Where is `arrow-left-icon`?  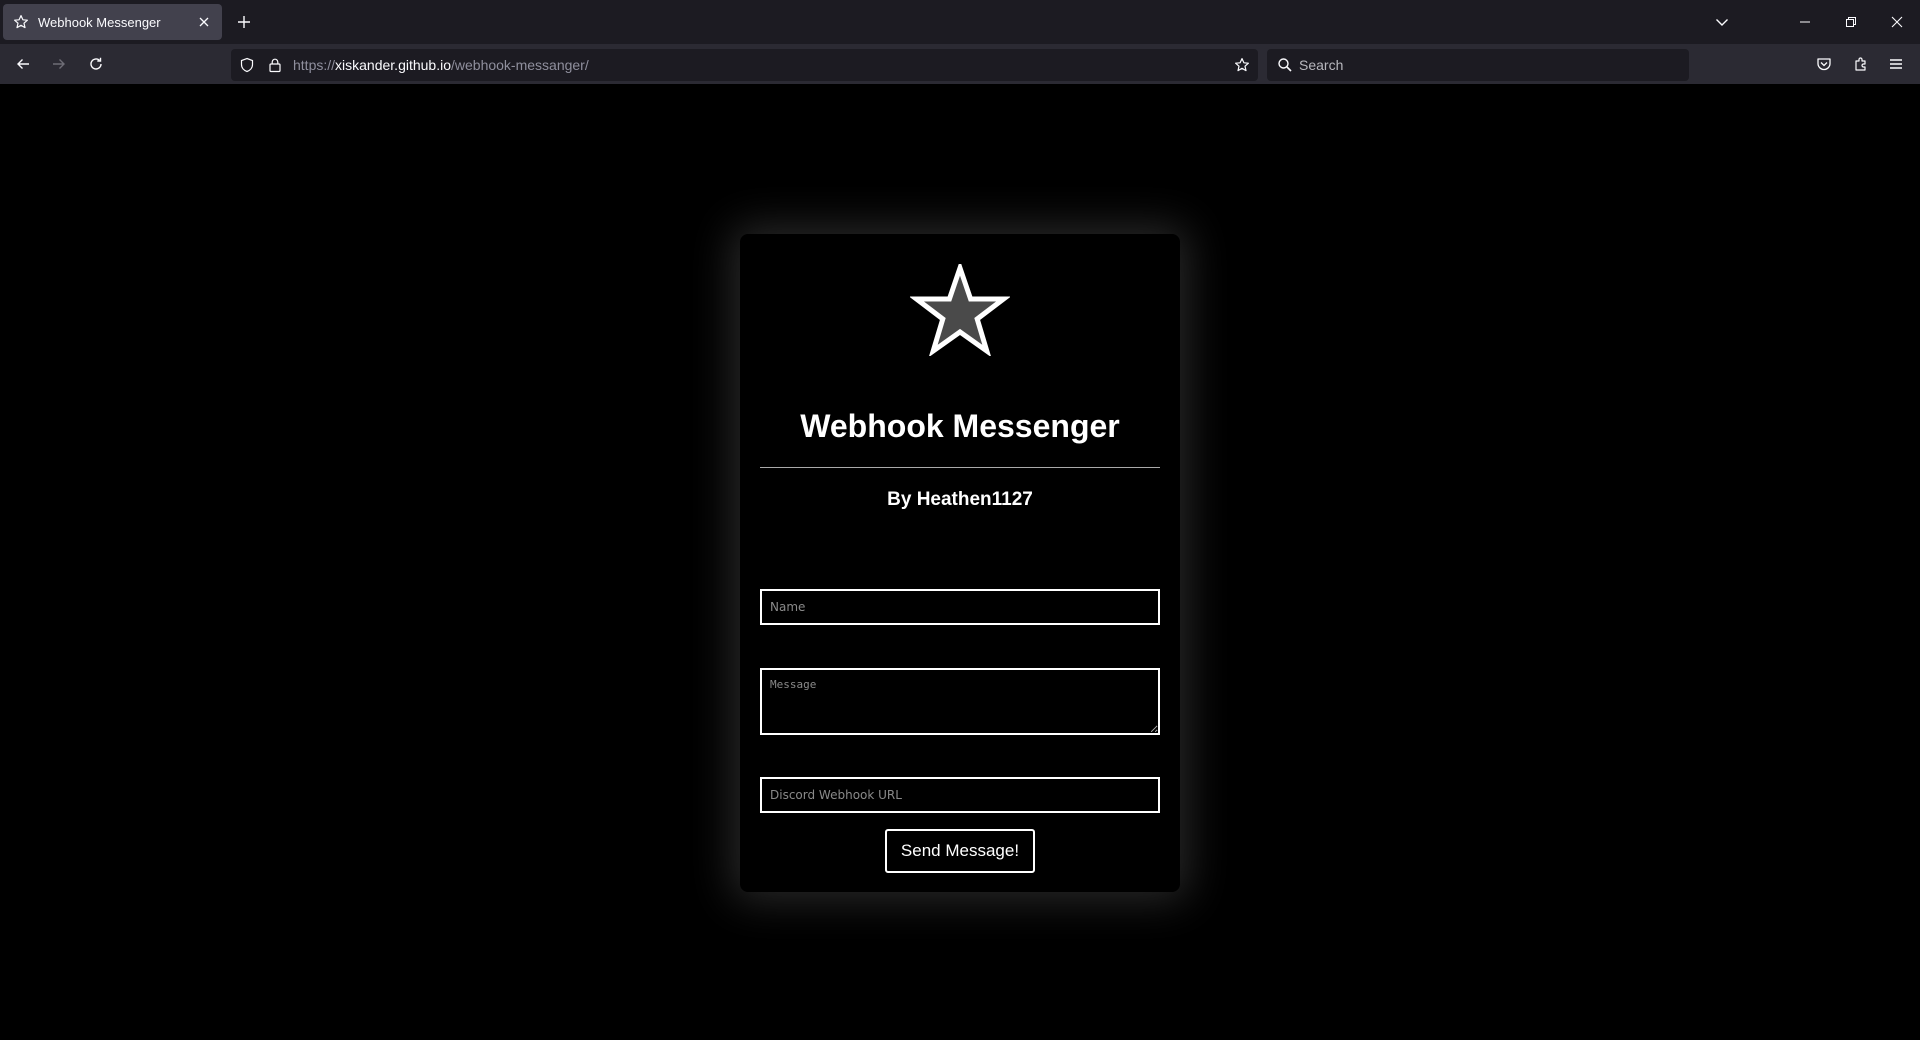 arrow-left-icon is located at coordinates (23, 64).